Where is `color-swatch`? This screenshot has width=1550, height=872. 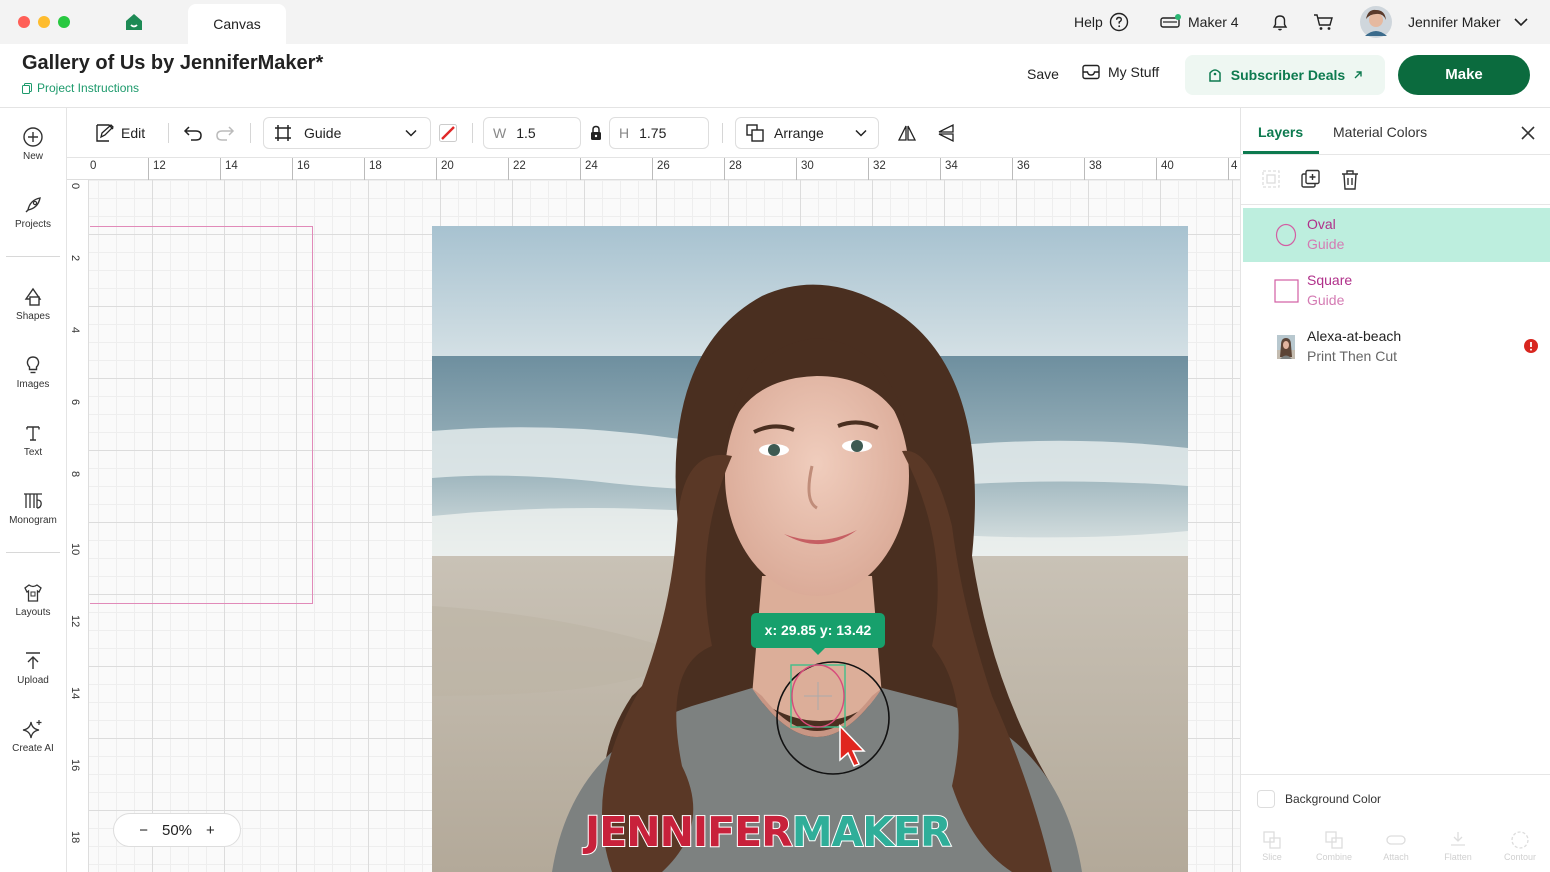
color-swatch is located at coordinates (448, 133).